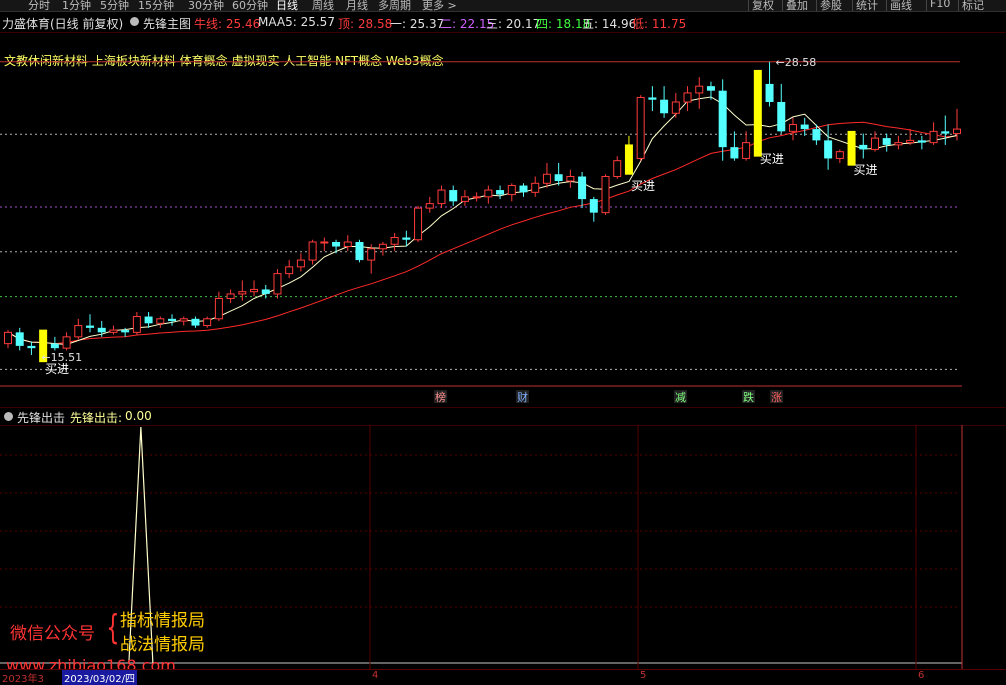 Image resolution: width=1006 pixels, height=685 pixels. Describe the element at coordinates (162, 621) in the screenshot. I see `watermark-line1: 指标情报局` at that location.